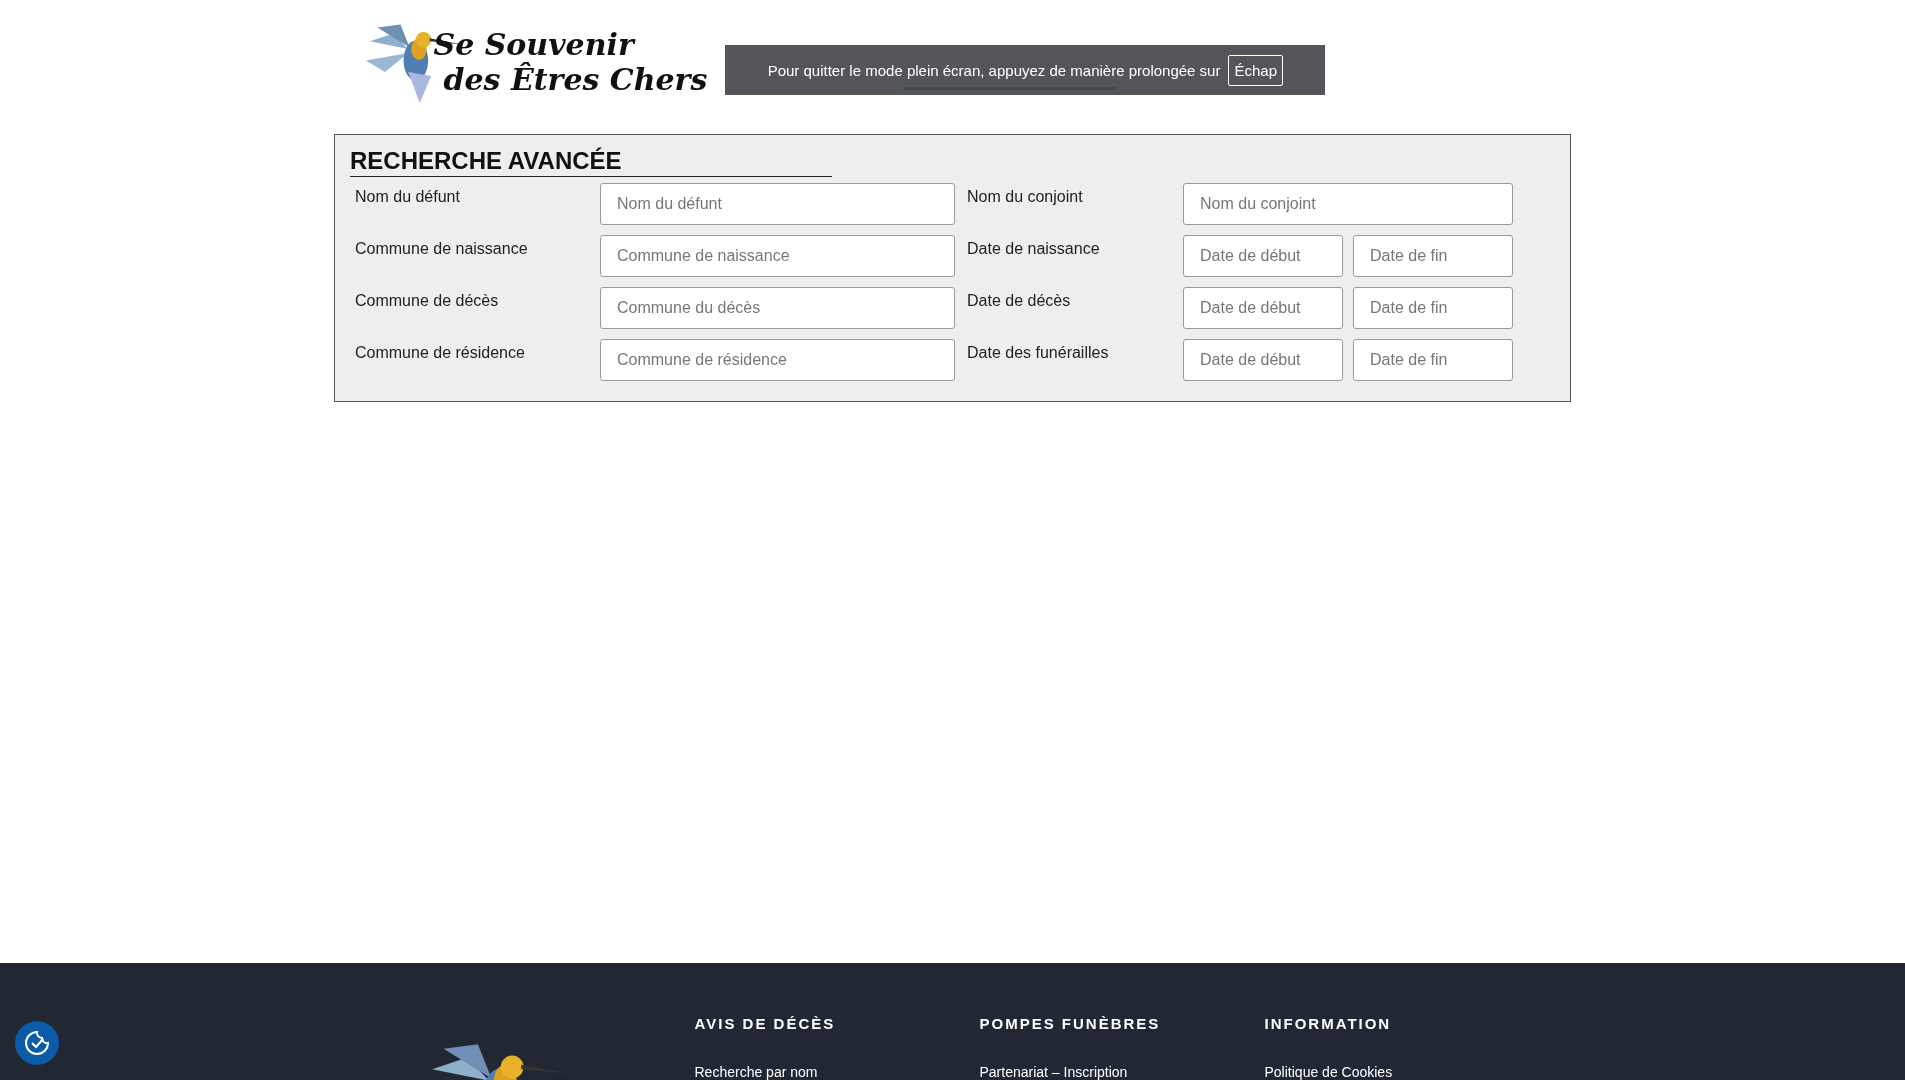 Image resolution: width=1905 pixels, height=1080 pixels. Describe the element at coordinates (575, 79) in the screenshot. I see `logo-text: des Êtres Chers` at that location.